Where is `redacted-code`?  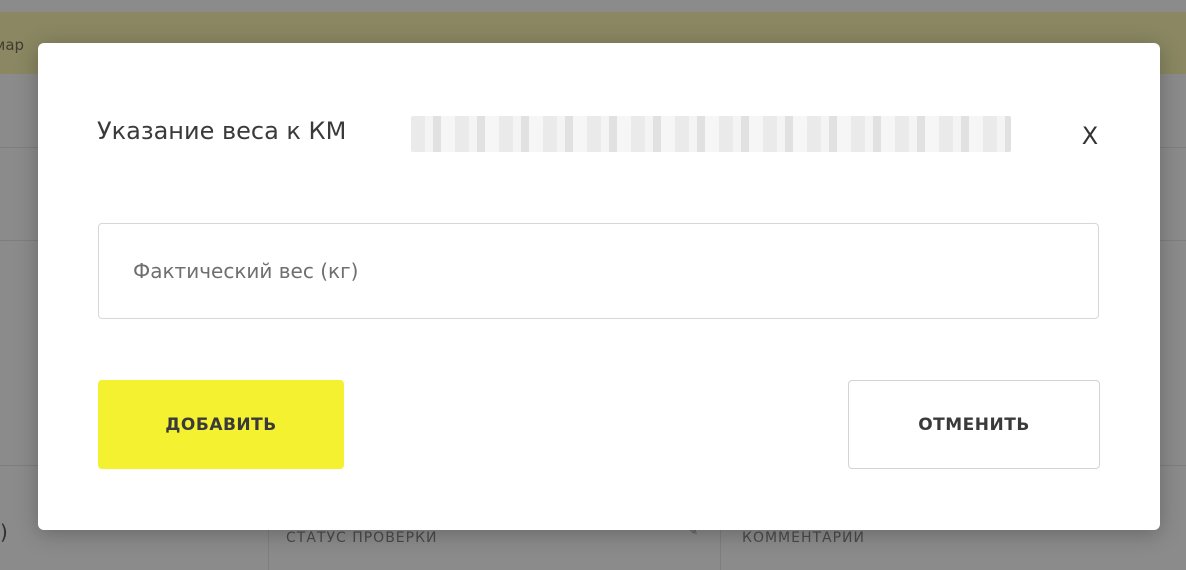 redacted-code is located at coordinates (711, 134).